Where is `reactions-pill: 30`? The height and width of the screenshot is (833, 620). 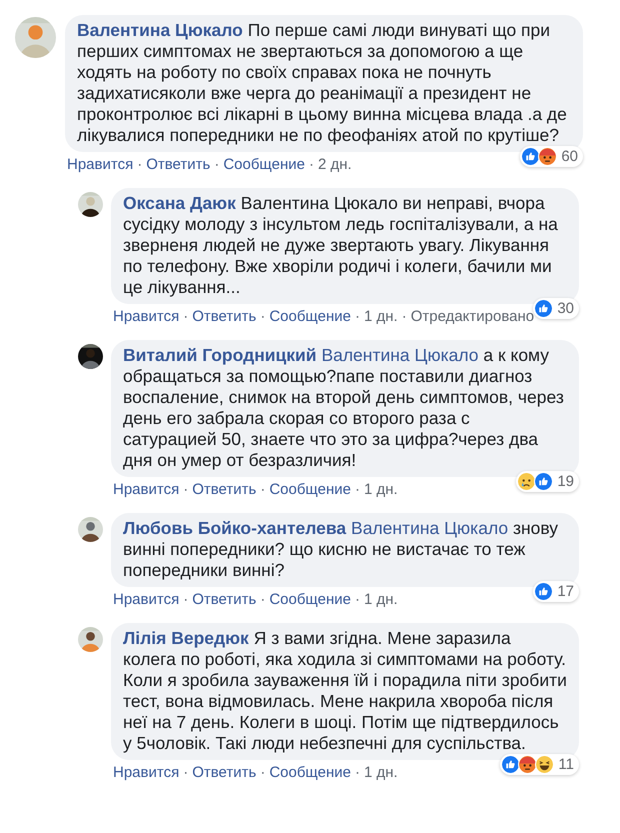 reactions-pill: 30 is located at coordinates (556, 308).